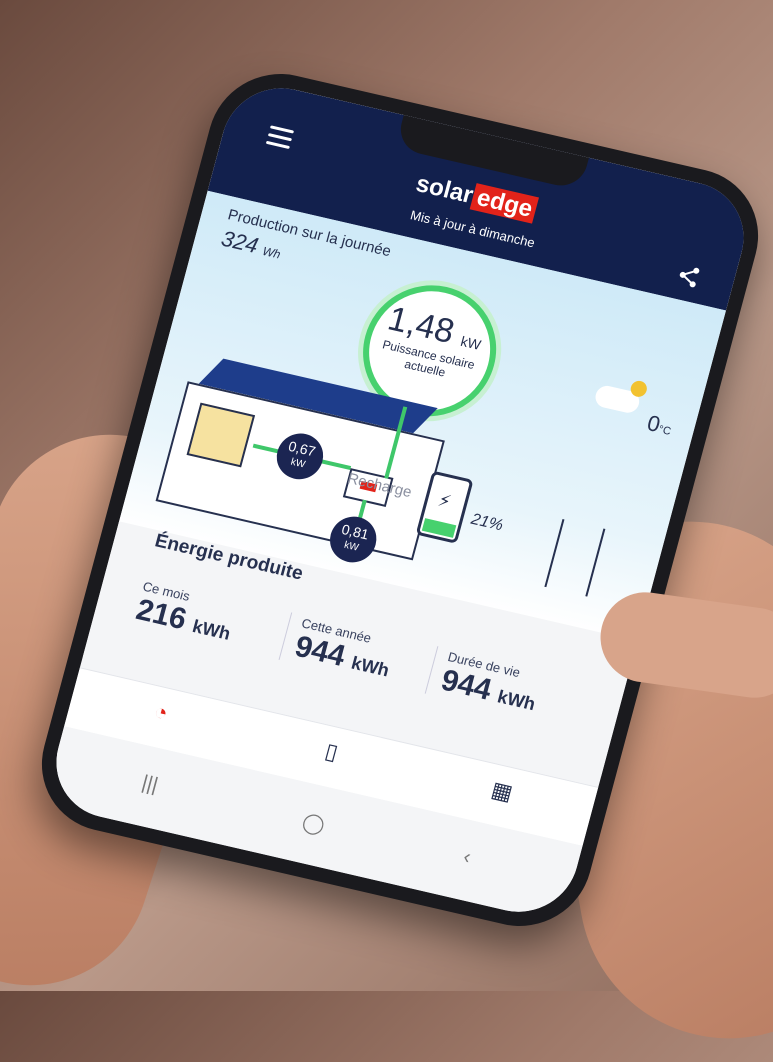 This screenshot has height=1062, width=773. I want to click on daily-production-unit: Wh, so click(271, 252).